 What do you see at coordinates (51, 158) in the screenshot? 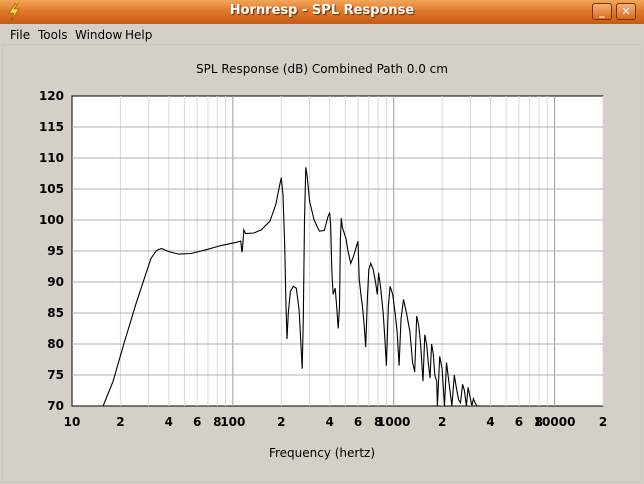
I see `y-tick-label: 110` at bounding box center [51, 158].